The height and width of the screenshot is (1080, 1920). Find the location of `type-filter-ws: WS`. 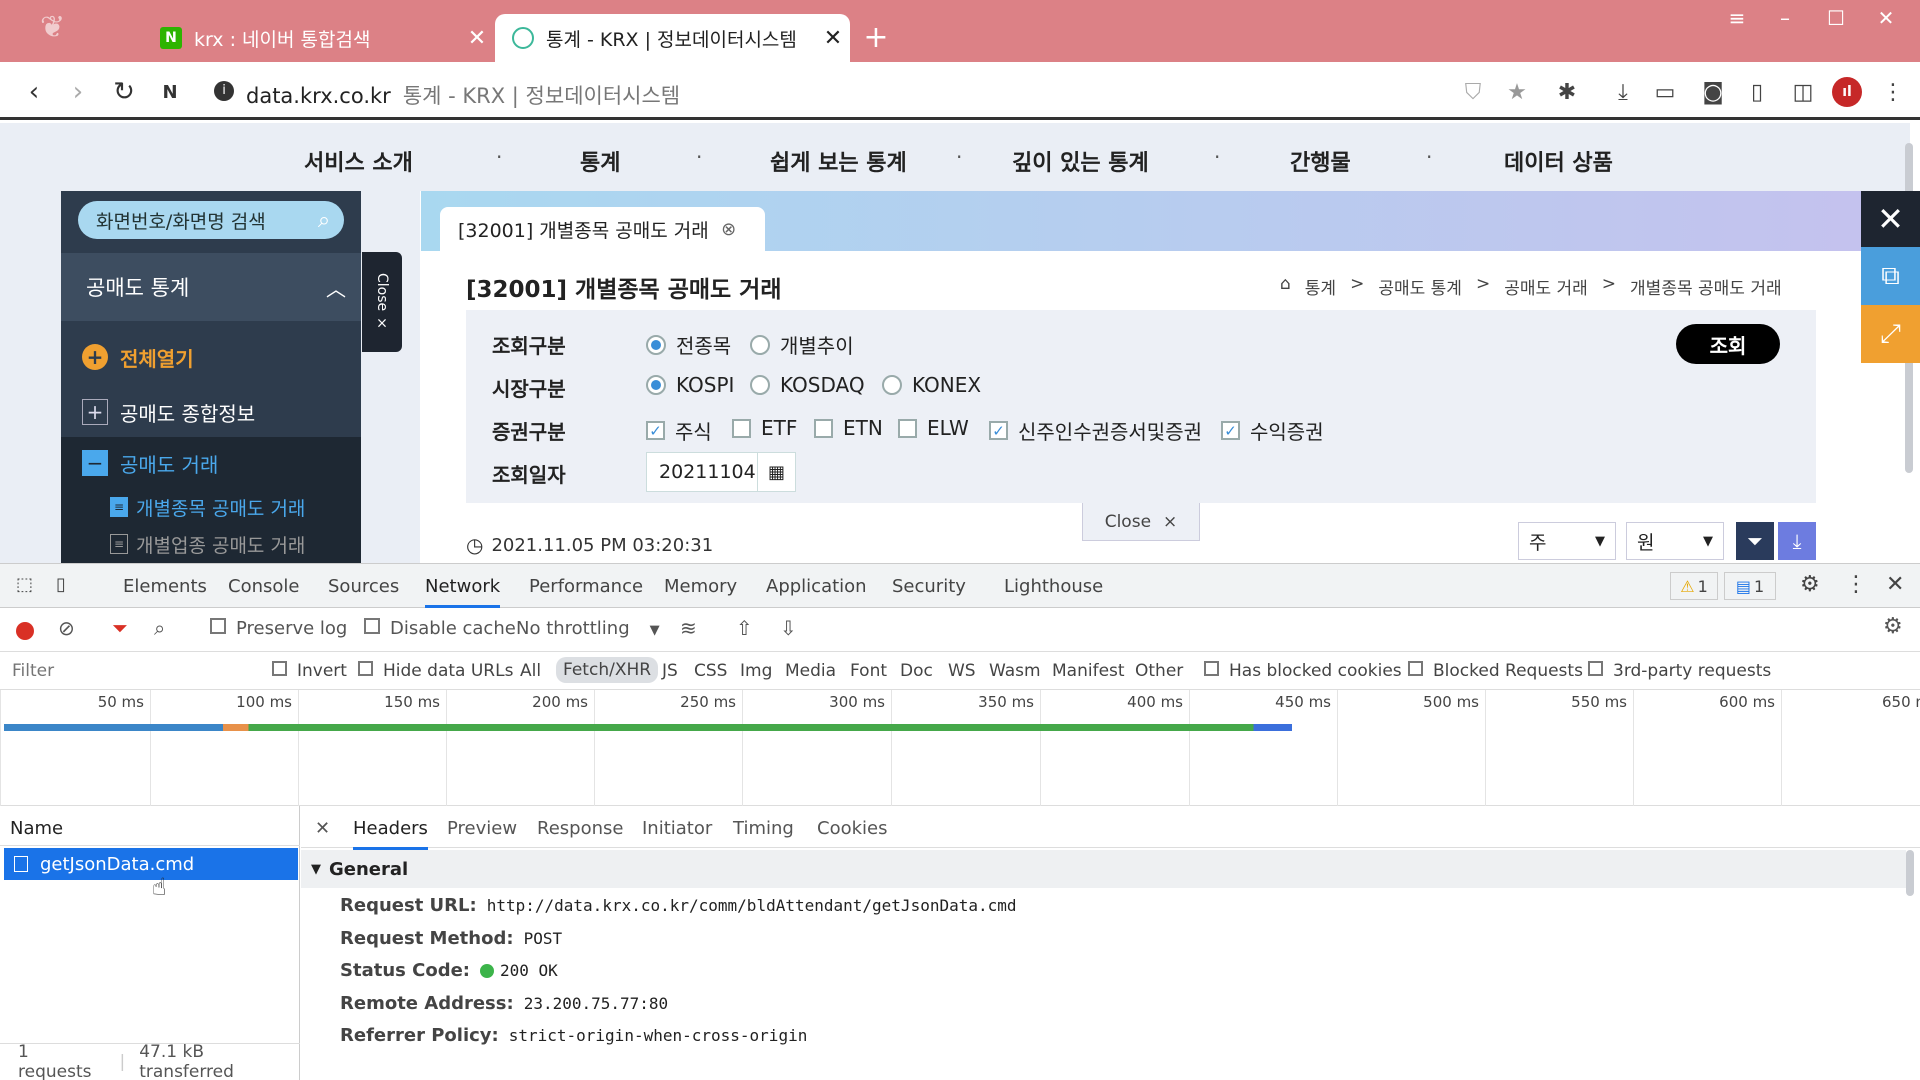

type-filter-ws: WS is located at coordinates (962, 671).